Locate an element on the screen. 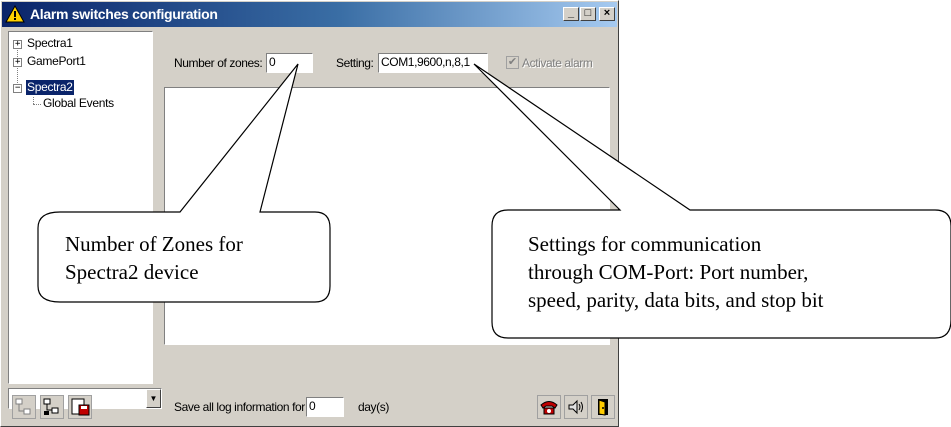 The image size is (951, 427). callout-line: Number of Zones for is located at coordinates (154, 244).